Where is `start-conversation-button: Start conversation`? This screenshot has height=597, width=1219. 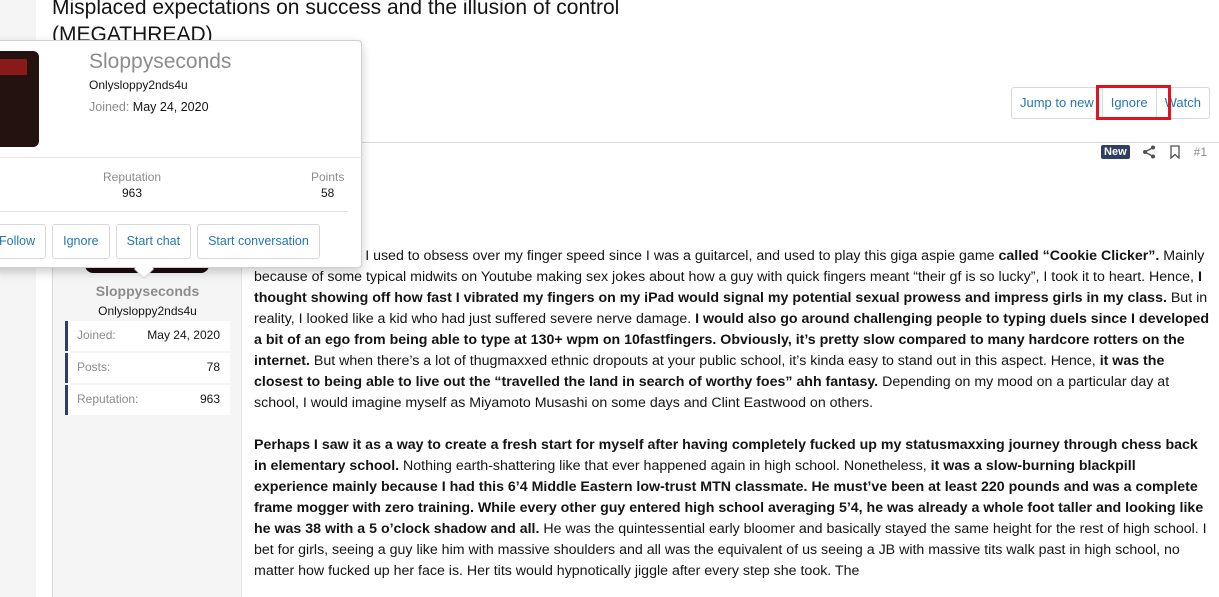 start-conversation-button: Start conversation is located at coordinates (258, 241).